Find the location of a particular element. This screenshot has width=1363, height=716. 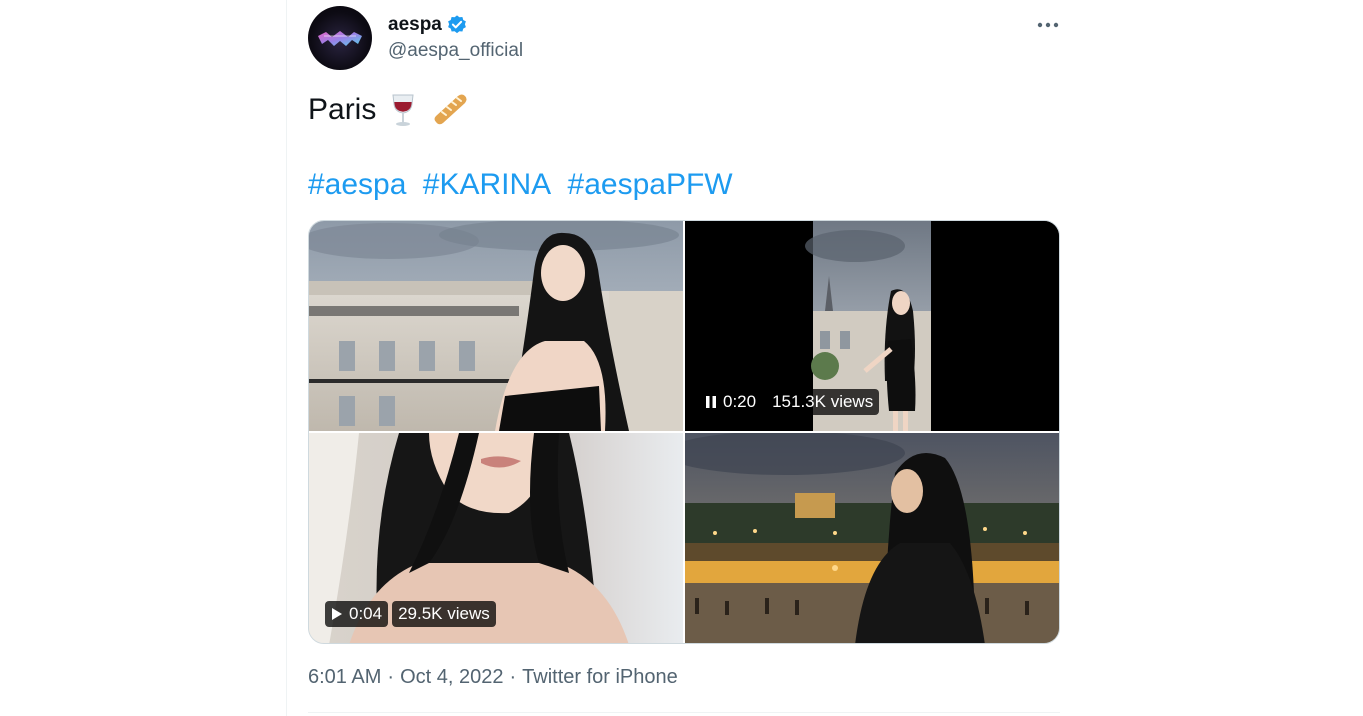

more-options-icon is located at coordinates (1048, 25).